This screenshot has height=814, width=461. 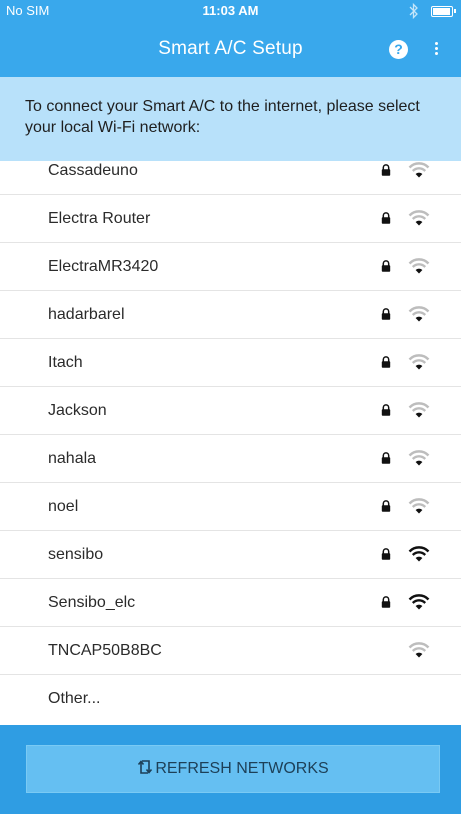 What do you see at coordinates (230, 651) in the screenshot?
I see `network-item: TNCAP50B8BC` at bounding box center [230, 651].